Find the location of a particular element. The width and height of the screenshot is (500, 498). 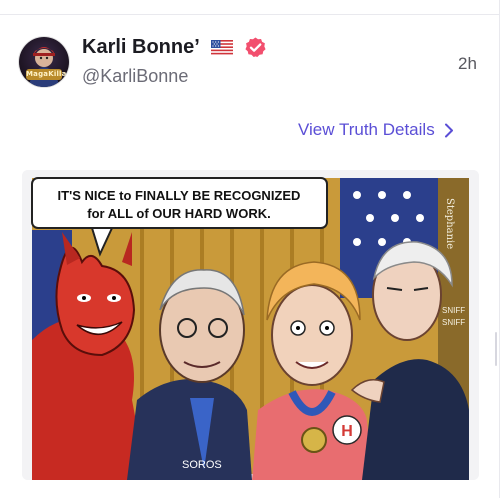

soros-label: SOROS is located at coordinates (202, 465).